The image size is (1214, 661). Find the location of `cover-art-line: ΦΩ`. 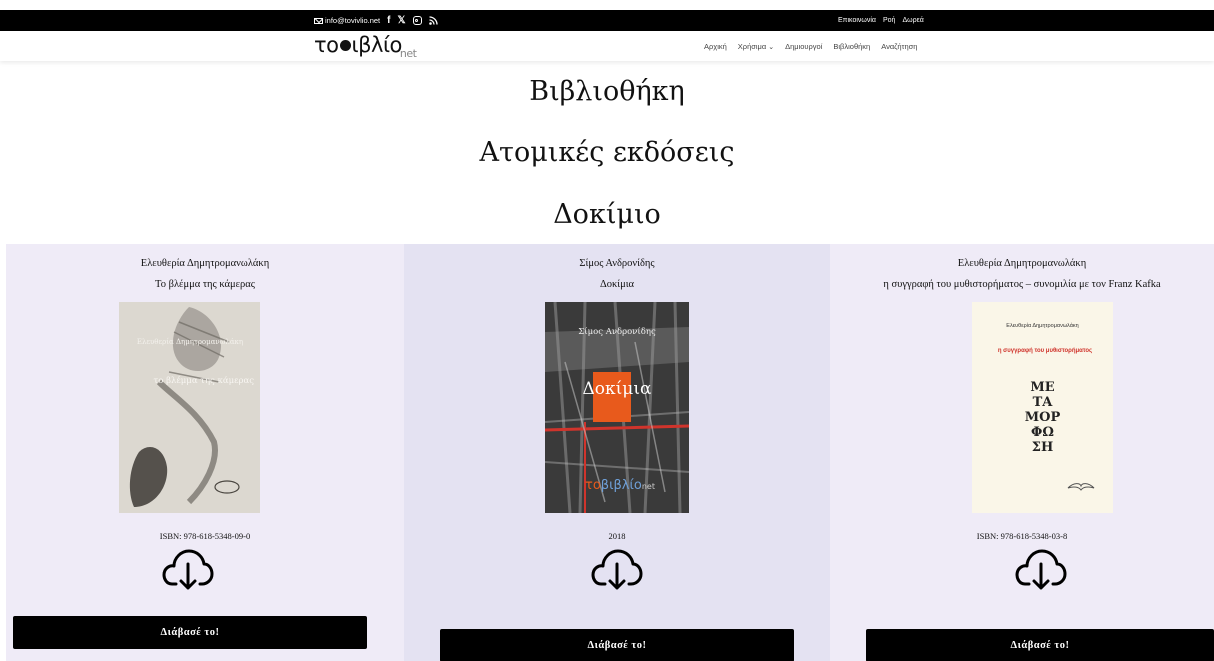

cover-art-line: ΦΩ is located at coordinates (1042, 432).